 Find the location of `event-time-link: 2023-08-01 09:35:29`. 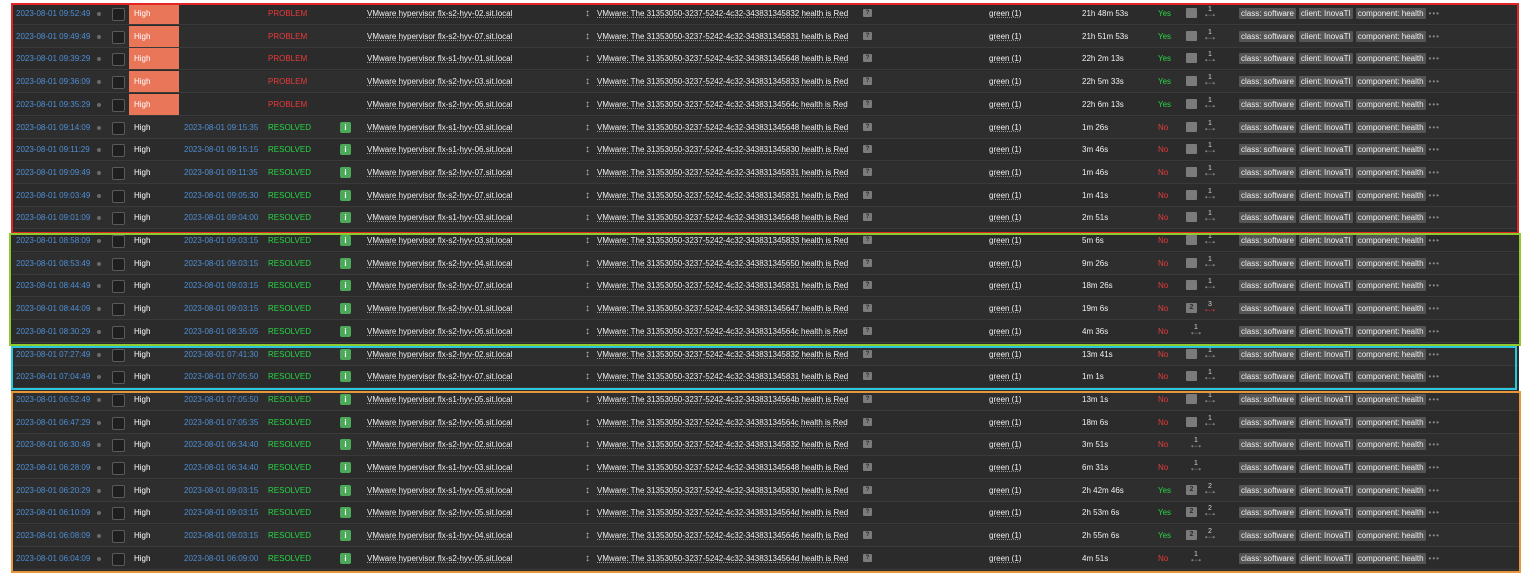

event-time-link: 2023-08-01 09:35:29 is located at coordinates (53, 104).